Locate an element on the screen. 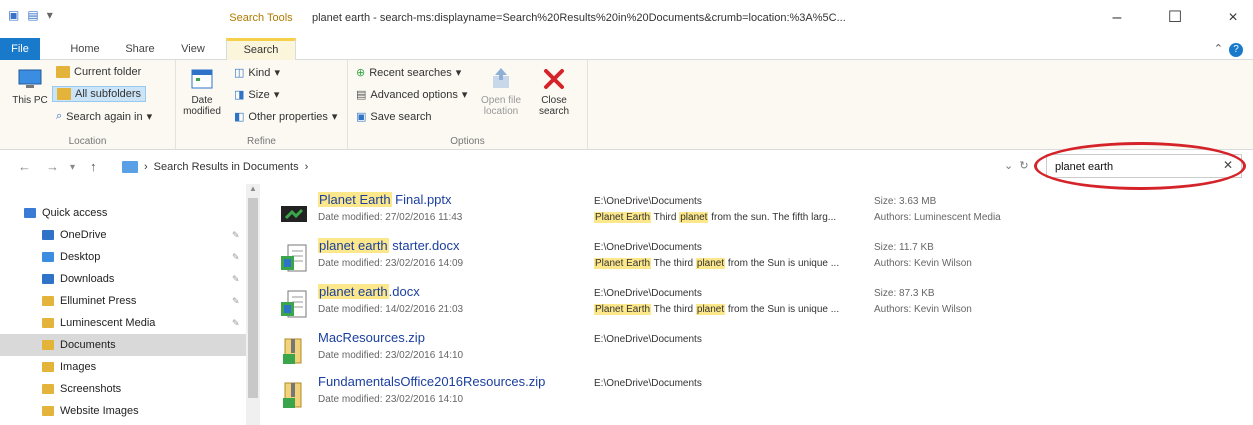 The width and height of the screenshot is (1253, 425). nav-item-screenshots: Screenshots is located at coordinates (123, 389).